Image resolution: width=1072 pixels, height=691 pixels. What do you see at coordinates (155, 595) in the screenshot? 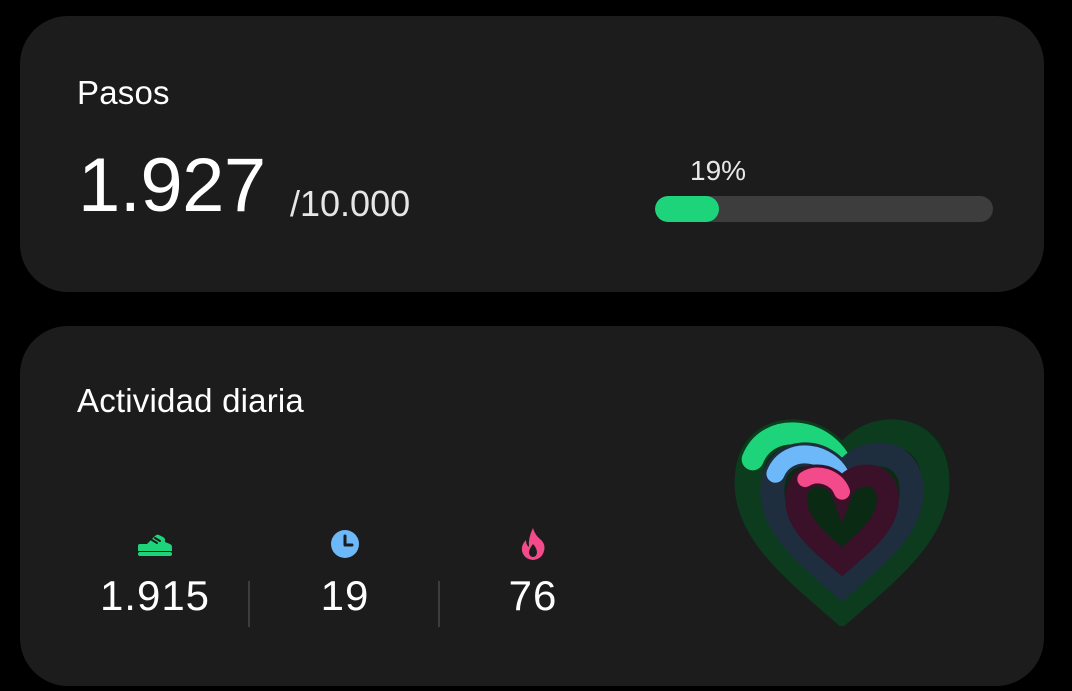
I see `stat-steps-value: 1.915` at bounding box center [155, 595].